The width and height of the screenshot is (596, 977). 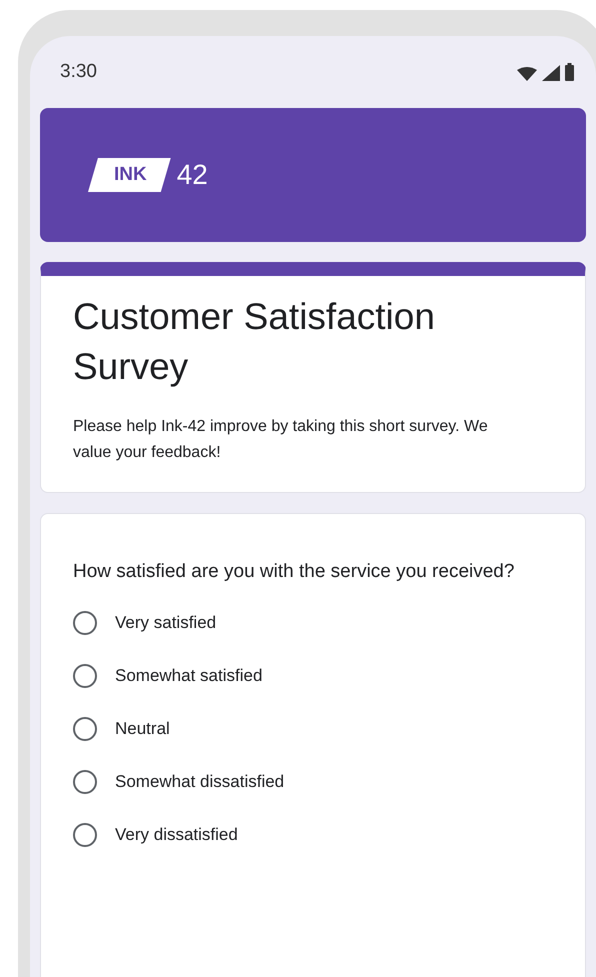 What do you see at coordinates (527, 74) in the screenshot?
I see `wifi-icon` at bounding box center [527, 74].